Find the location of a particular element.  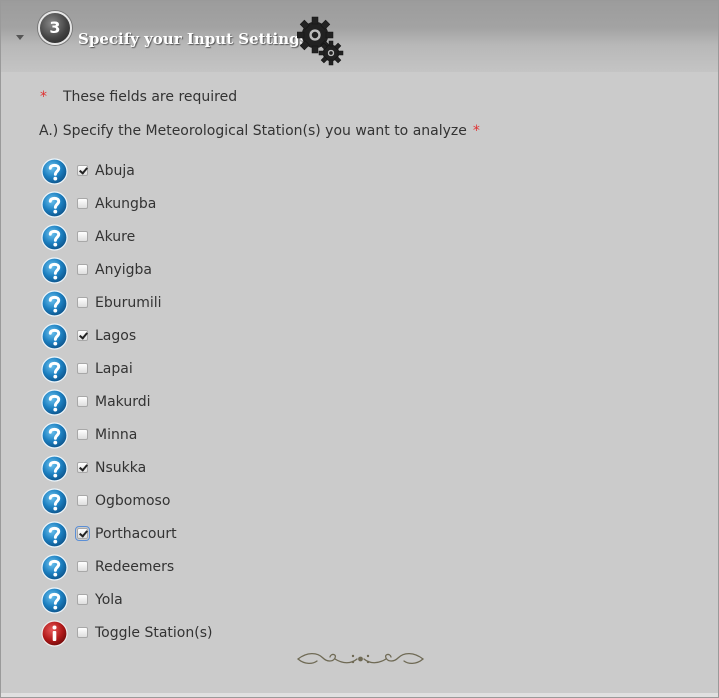

station-label: Nsukka is located at coordinates (120, 468).